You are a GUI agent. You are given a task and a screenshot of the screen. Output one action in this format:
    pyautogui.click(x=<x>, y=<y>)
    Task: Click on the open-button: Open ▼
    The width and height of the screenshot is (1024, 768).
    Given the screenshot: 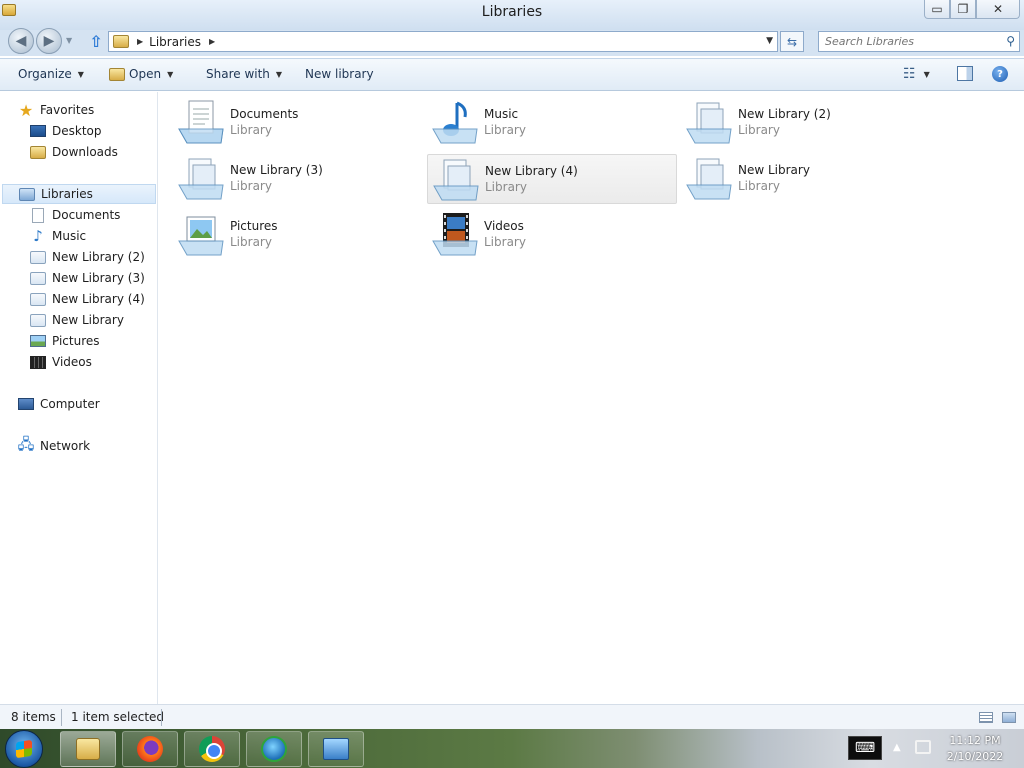 What is the action you would take?
    pyautogui.click(x=141, y=74)
    